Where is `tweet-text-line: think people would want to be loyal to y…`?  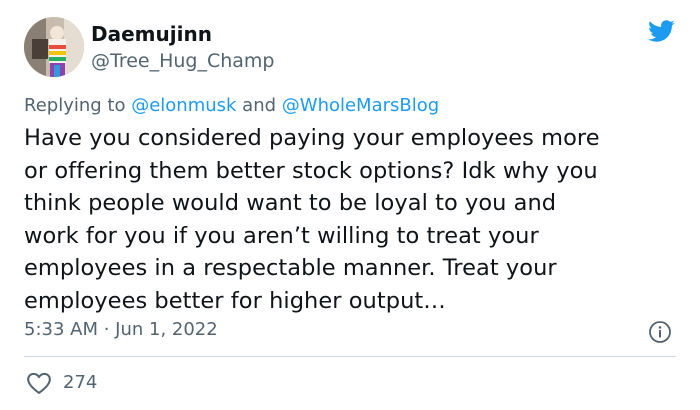 tweet-text-line: think people would want to be loyal to y… is located at coordinates (290, 203).